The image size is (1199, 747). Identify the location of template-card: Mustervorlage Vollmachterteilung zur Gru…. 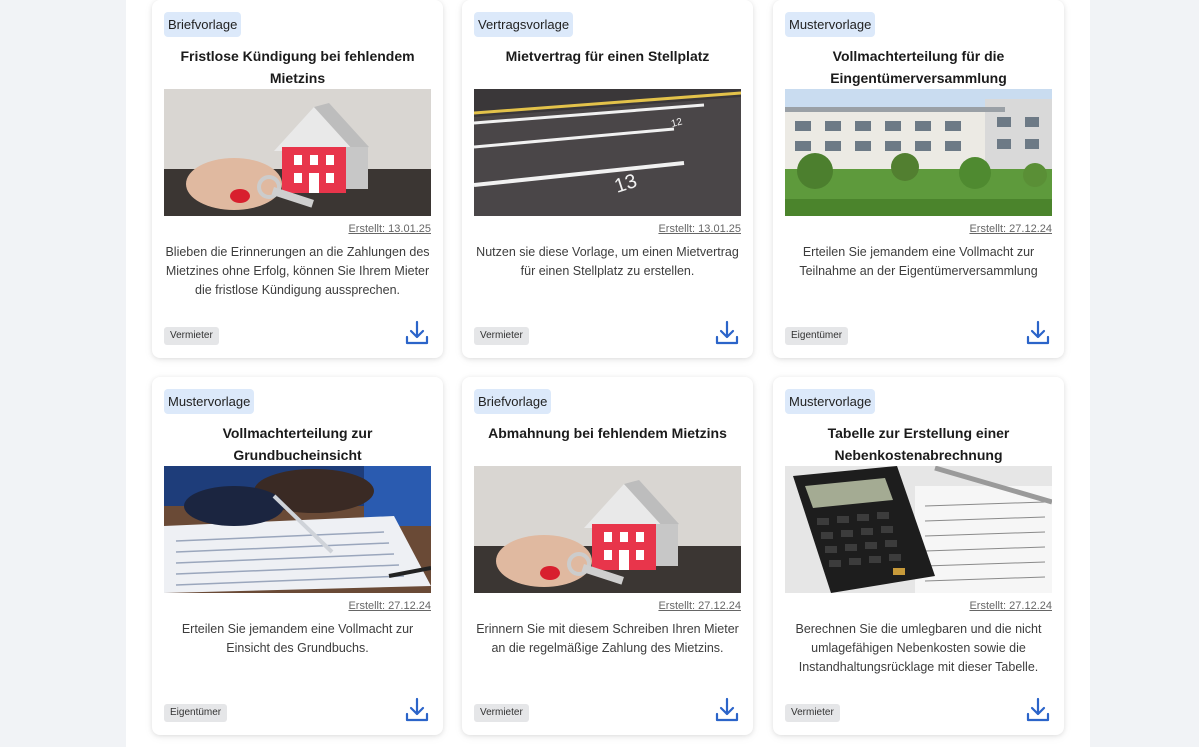
(297, 556).